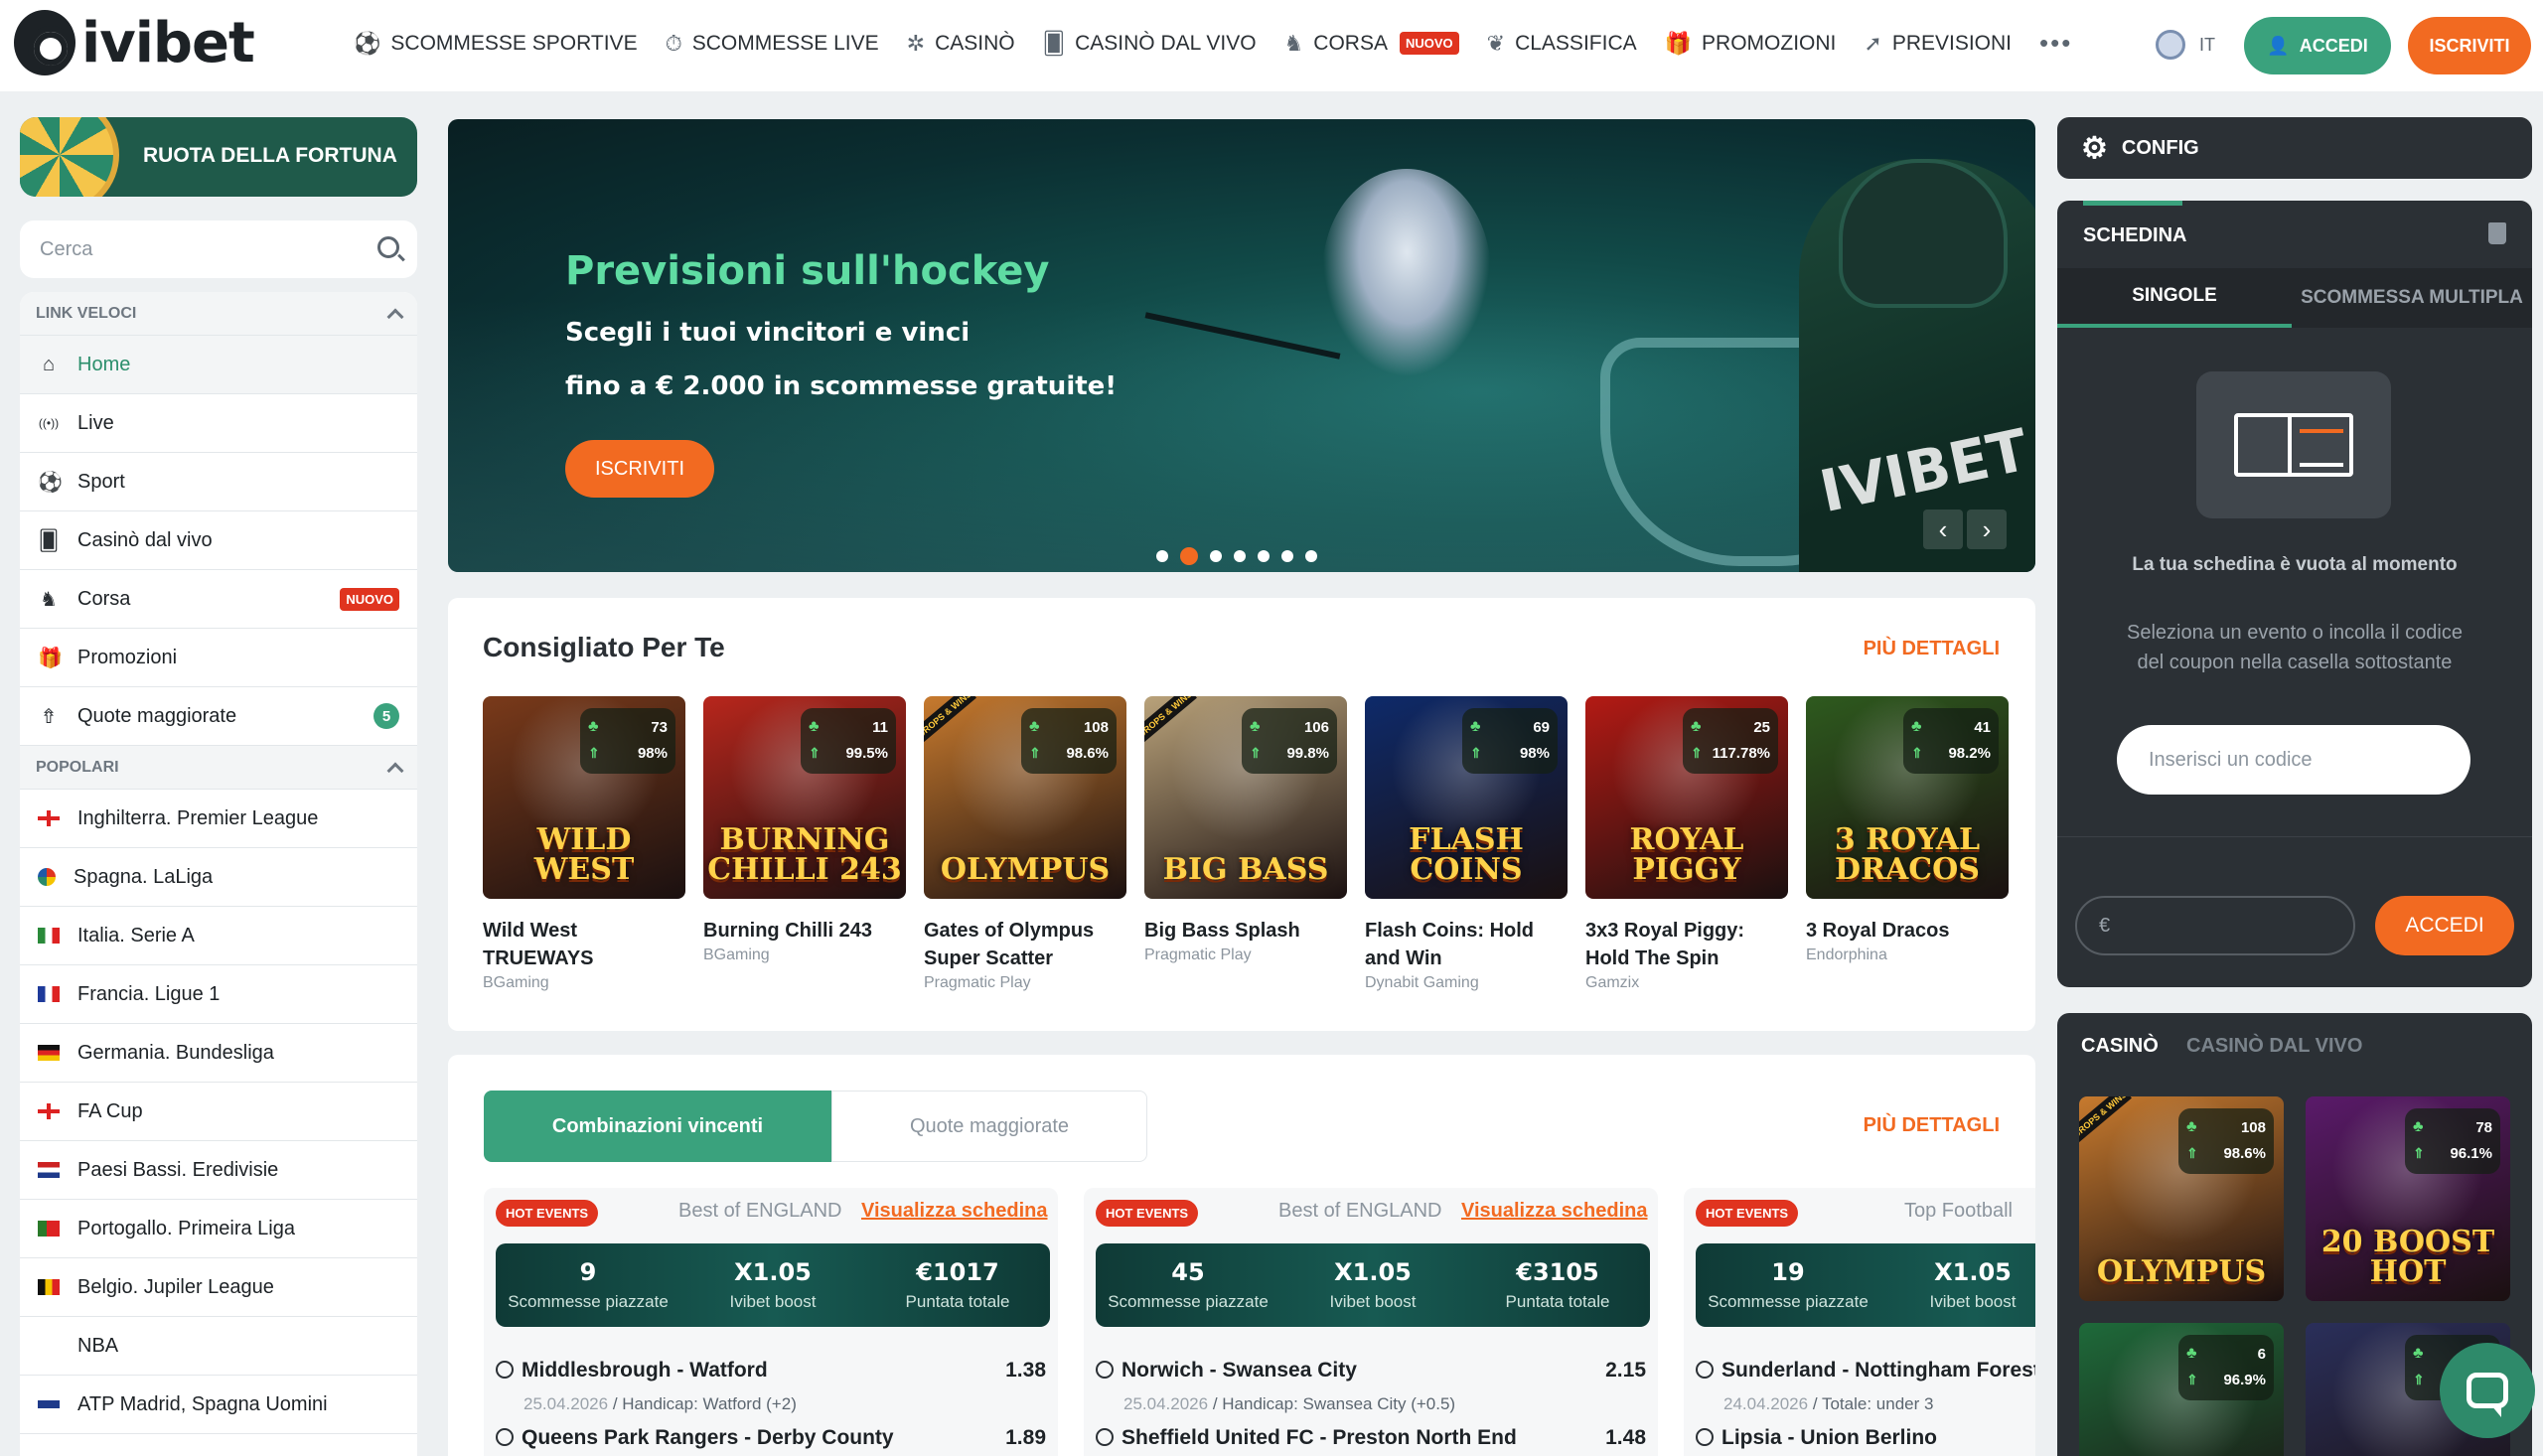 This screenshot has height=1456, width=2543. Describe the element at coordinates (2444, 925) in the screenshot. I see `betslip-login-button: ACCEDI` at that location.